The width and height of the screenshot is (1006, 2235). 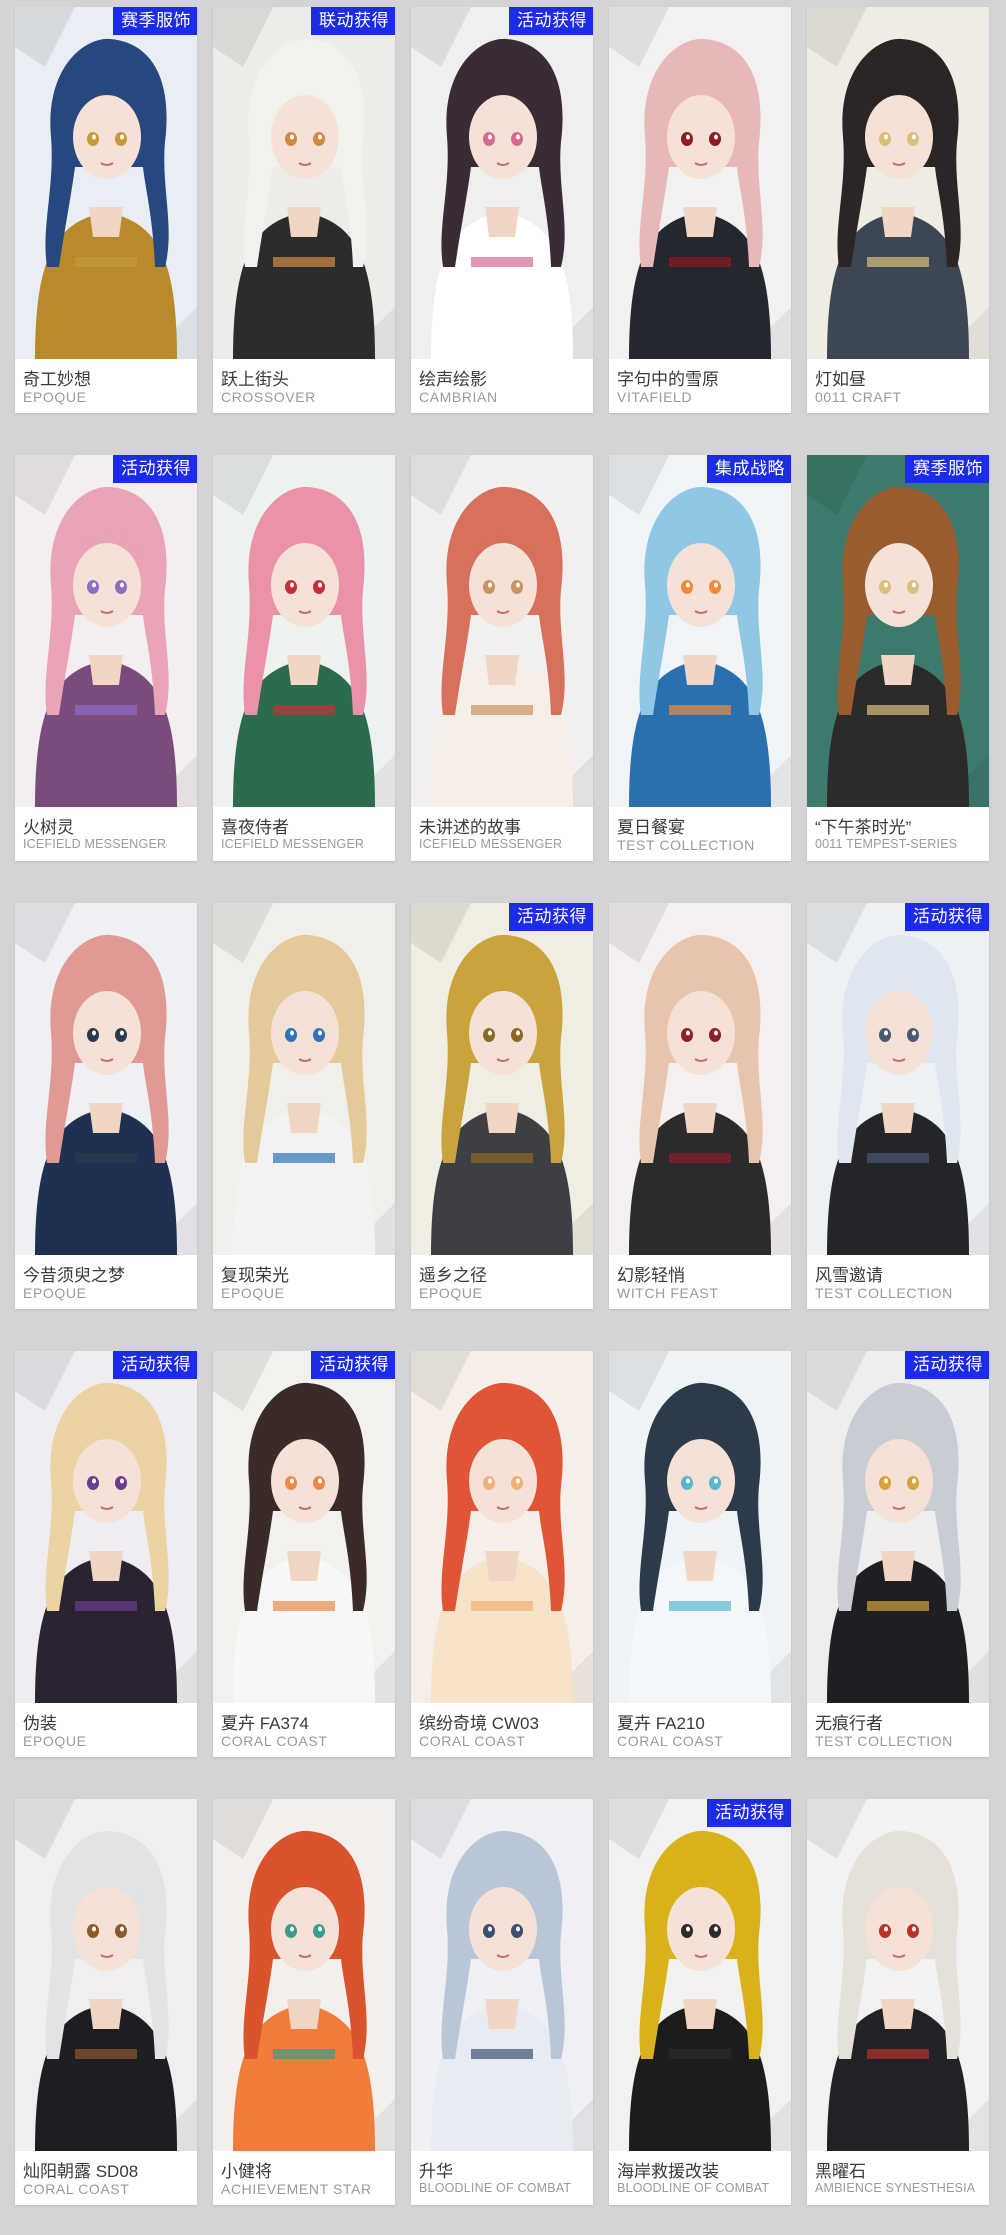 I want to click on skin-info: 灿阳朝露 SD08 CORAL COAST, so click(x=106, y=2178).